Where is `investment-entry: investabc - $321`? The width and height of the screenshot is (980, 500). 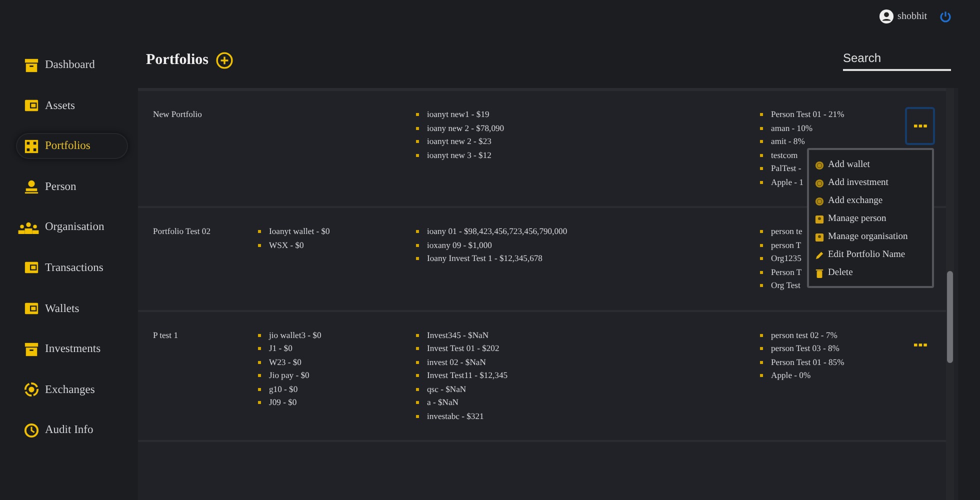
investment-entry: investabc - $321 is located at coordinates (455, 416).